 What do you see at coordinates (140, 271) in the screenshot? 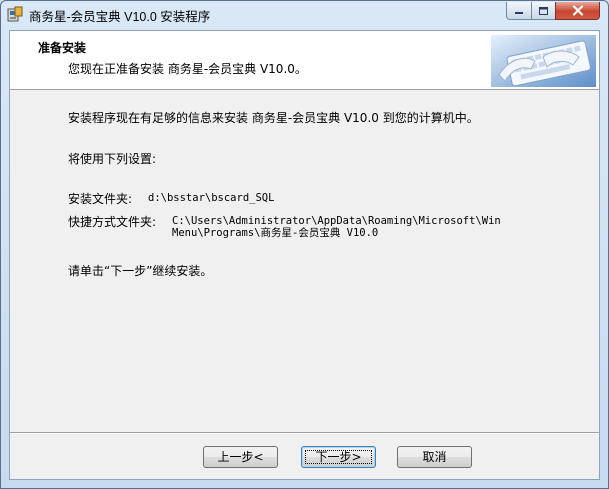
I see `instruction-text: 请单击“下一步”继续安装。` at bounding box center [140, 271].